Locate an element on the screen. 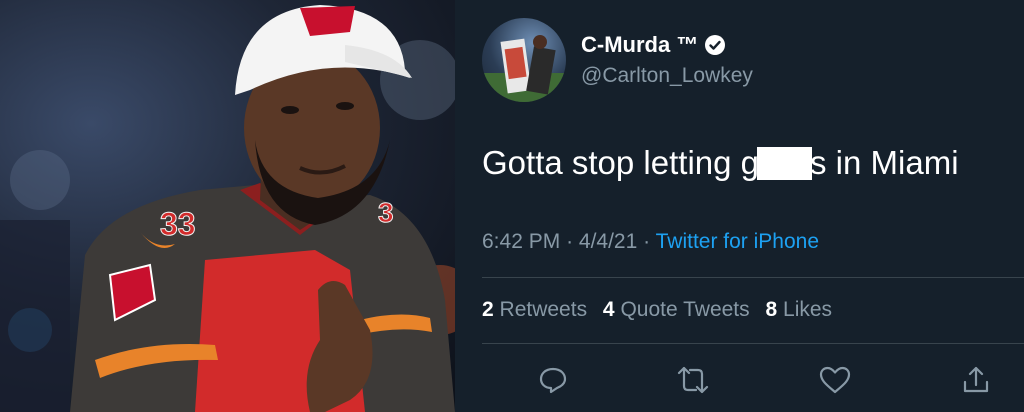  retweet-button is located at coordinates (693, 380).